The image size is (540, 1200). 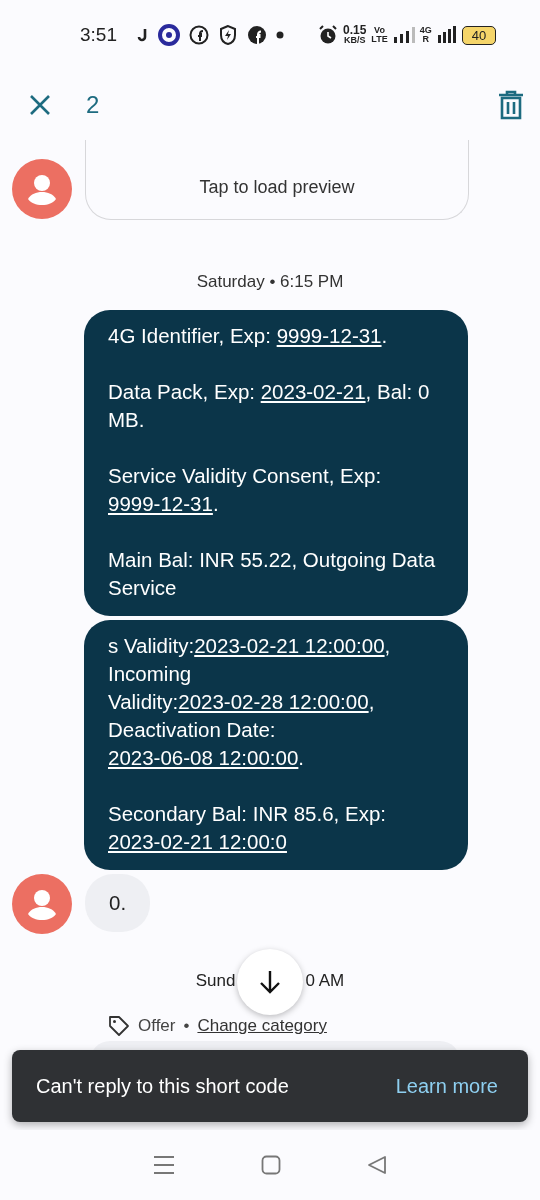 What do you see at coordinates (245, 490) in the screenshot?
I see `message-text: Service Validity Consent, Exp: 9999-12-31.` at bounding box center [245, 490].